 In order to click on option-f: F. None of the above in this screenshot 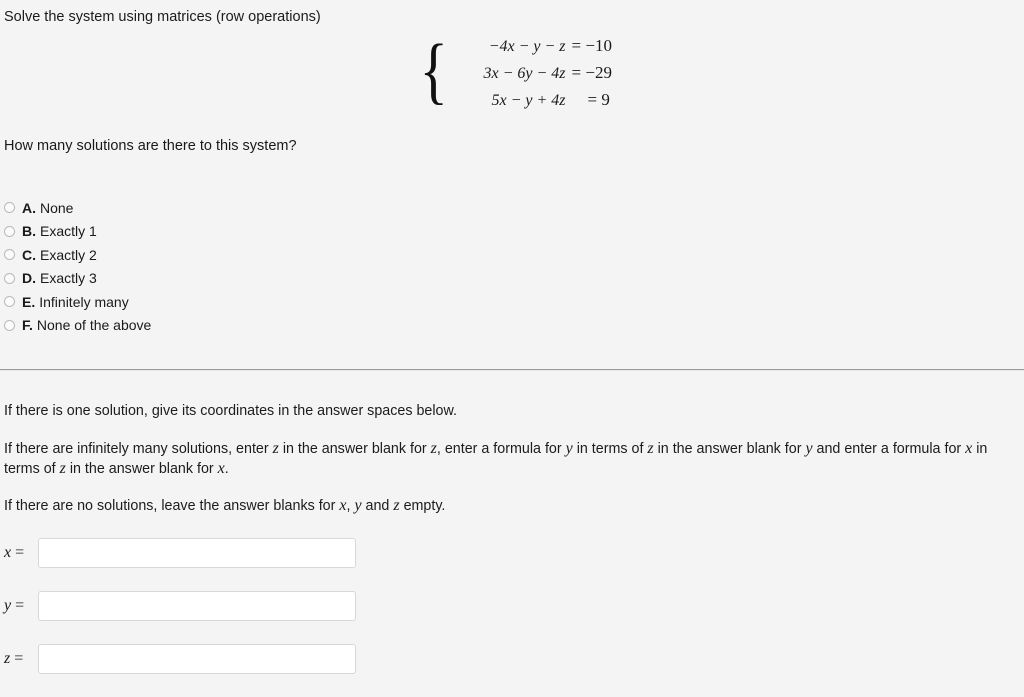, I will do `click(77, 326)`.